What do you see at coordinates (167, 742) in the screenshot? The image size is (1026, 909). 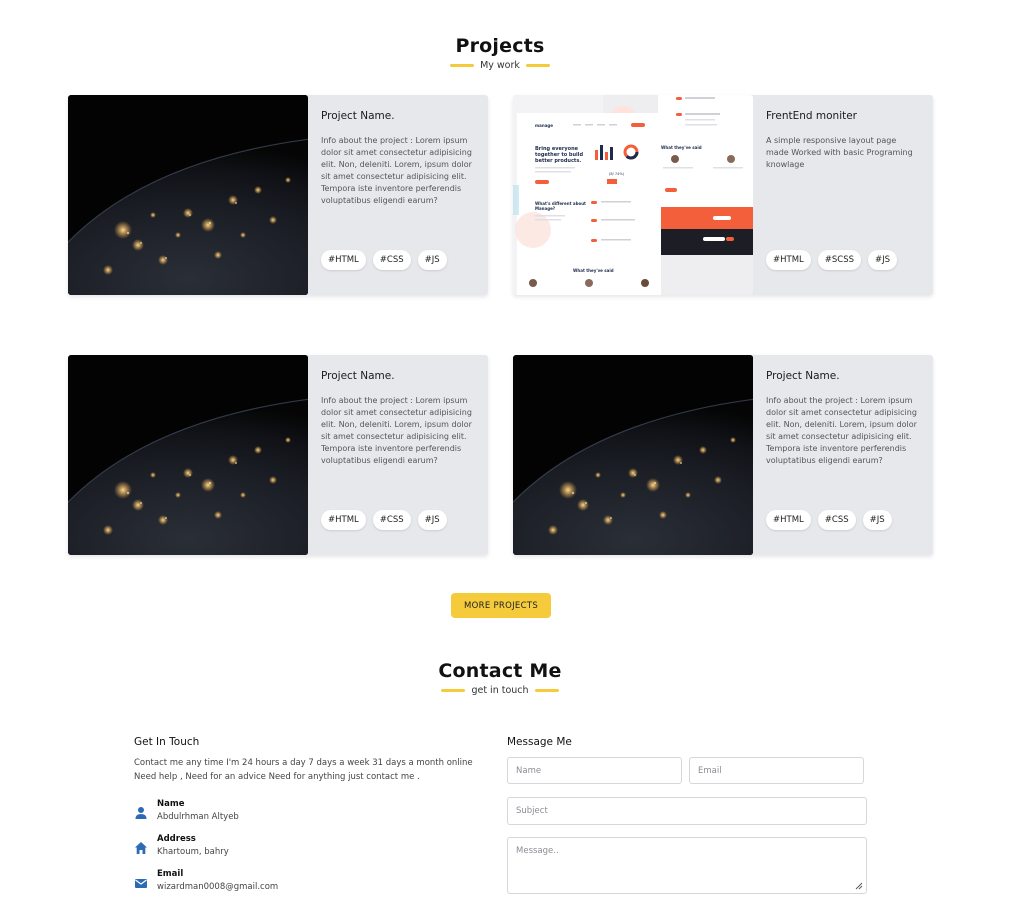 I see `get-in-touch-title: Get In Touch` at bounding box center [167, 742].